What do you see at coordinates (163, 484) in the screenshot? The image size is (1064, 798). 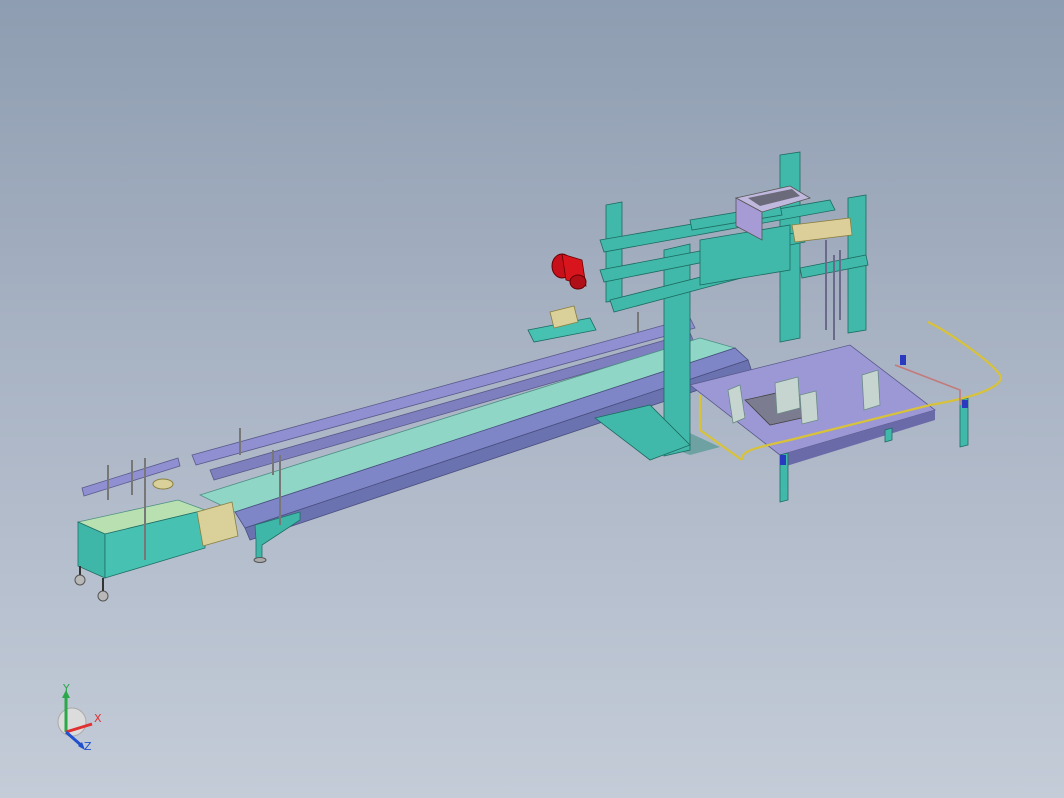 I see `drive-drum` at bounding box center [163, 484].